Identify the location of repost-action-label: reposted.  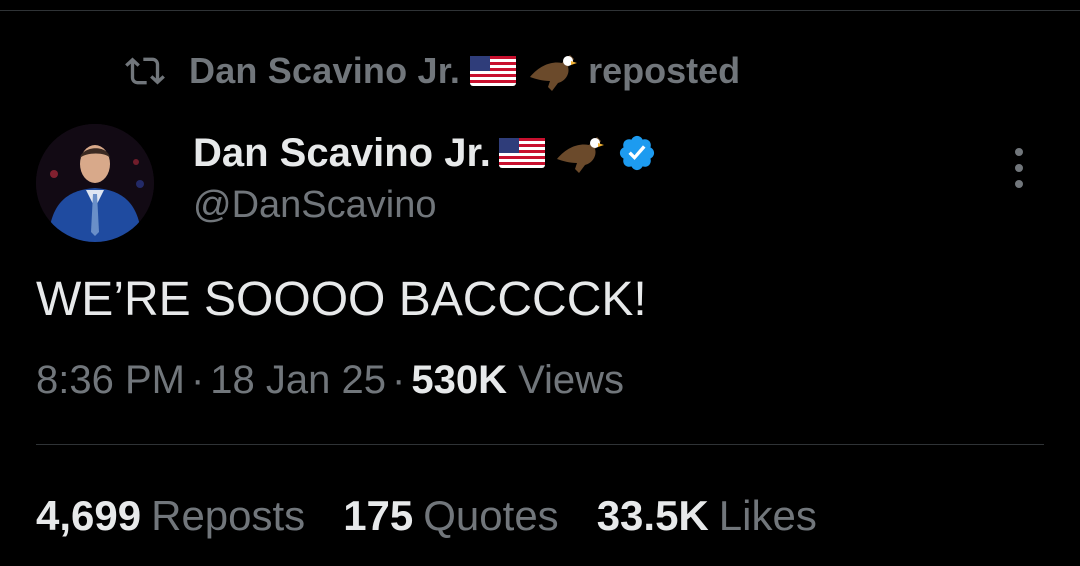
(664, 70).